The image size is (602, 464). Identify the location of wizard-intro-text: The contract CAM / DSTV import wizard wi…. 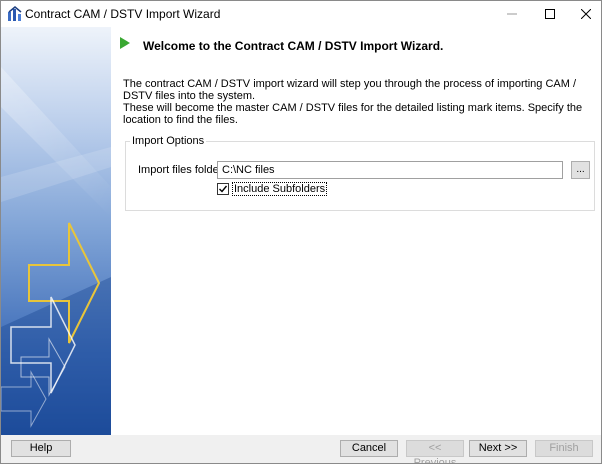
(353, 102).